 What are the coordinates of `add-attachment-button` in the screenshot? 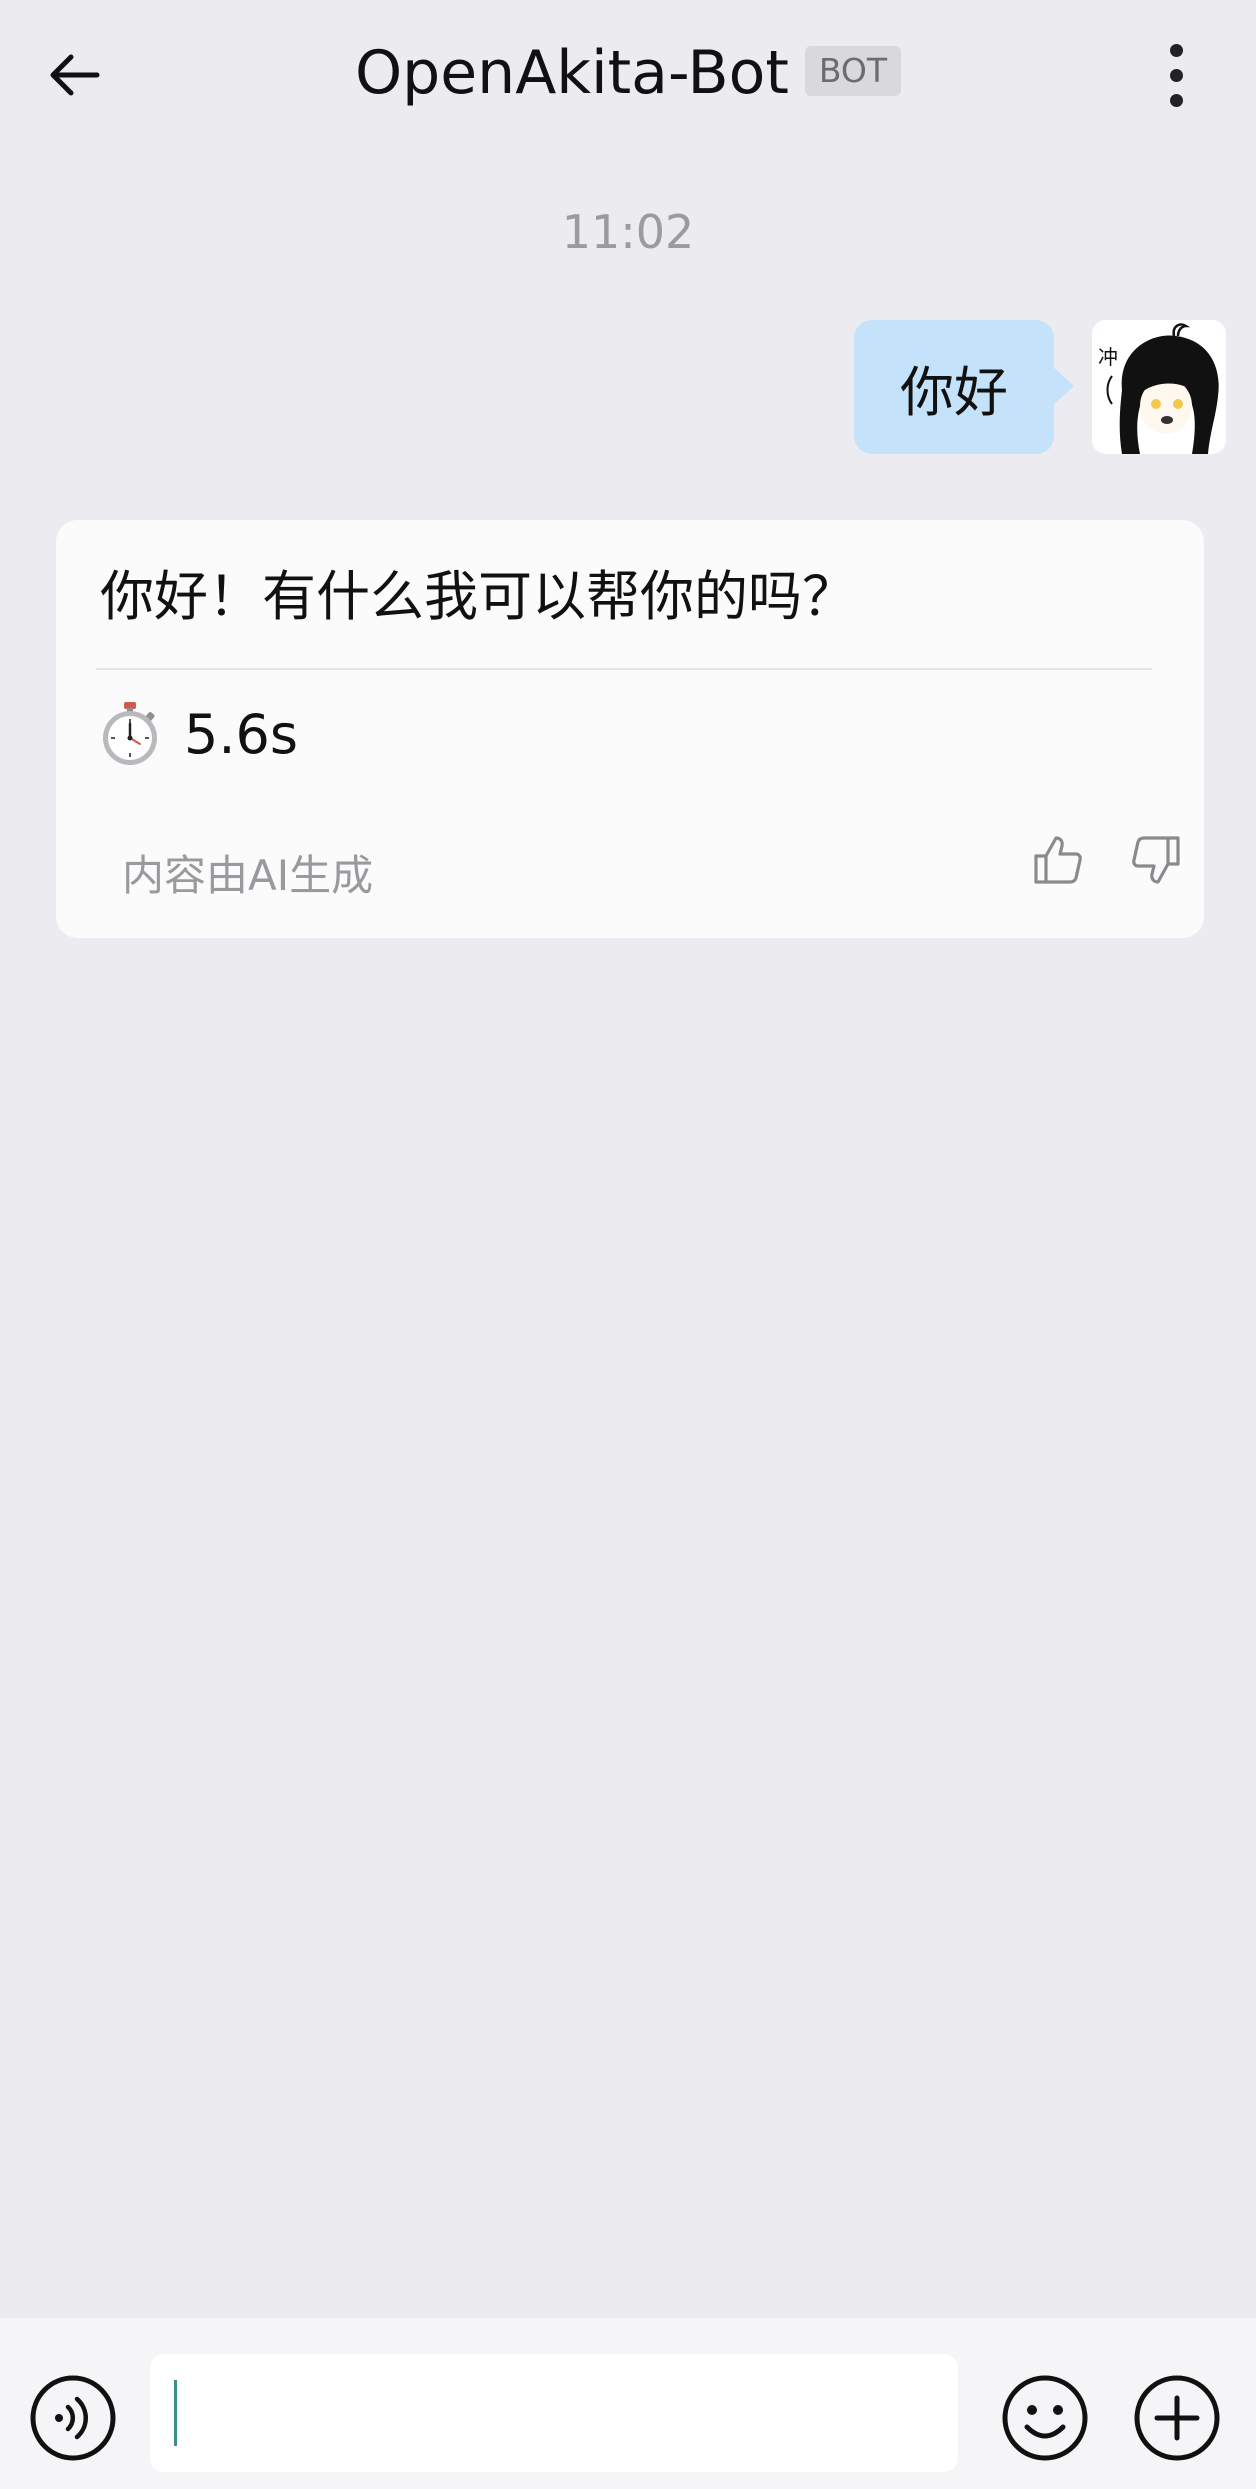 It's located at (1177, 2418).